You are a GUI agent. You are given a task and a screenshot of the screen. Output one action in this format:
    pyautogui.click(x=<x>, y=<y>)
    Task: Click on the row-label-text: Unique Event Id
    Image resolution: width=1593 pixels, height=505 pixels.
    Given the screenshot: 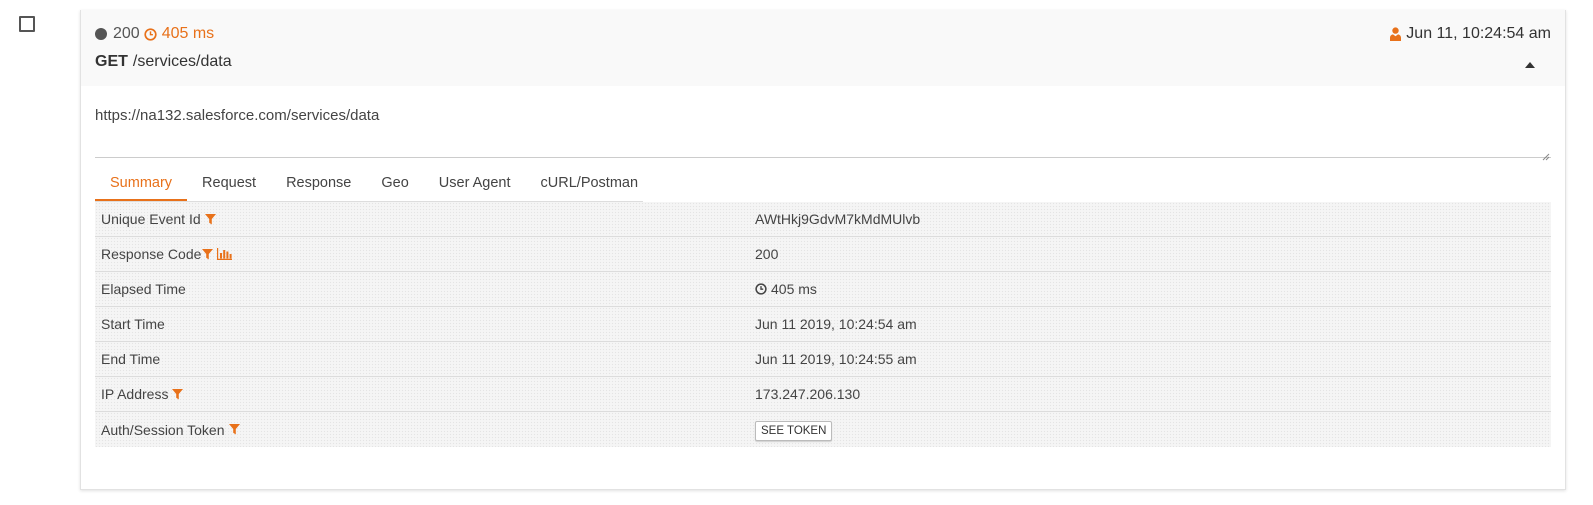 What is the action you would take?
    pyautogui.click(x=151, y=219)
    